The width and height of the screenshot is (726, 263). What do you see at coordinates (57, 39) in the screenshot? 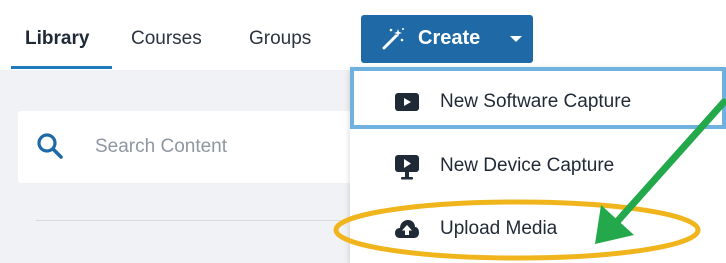
I see `tab-library: Library` at bounding box center [57, 39].